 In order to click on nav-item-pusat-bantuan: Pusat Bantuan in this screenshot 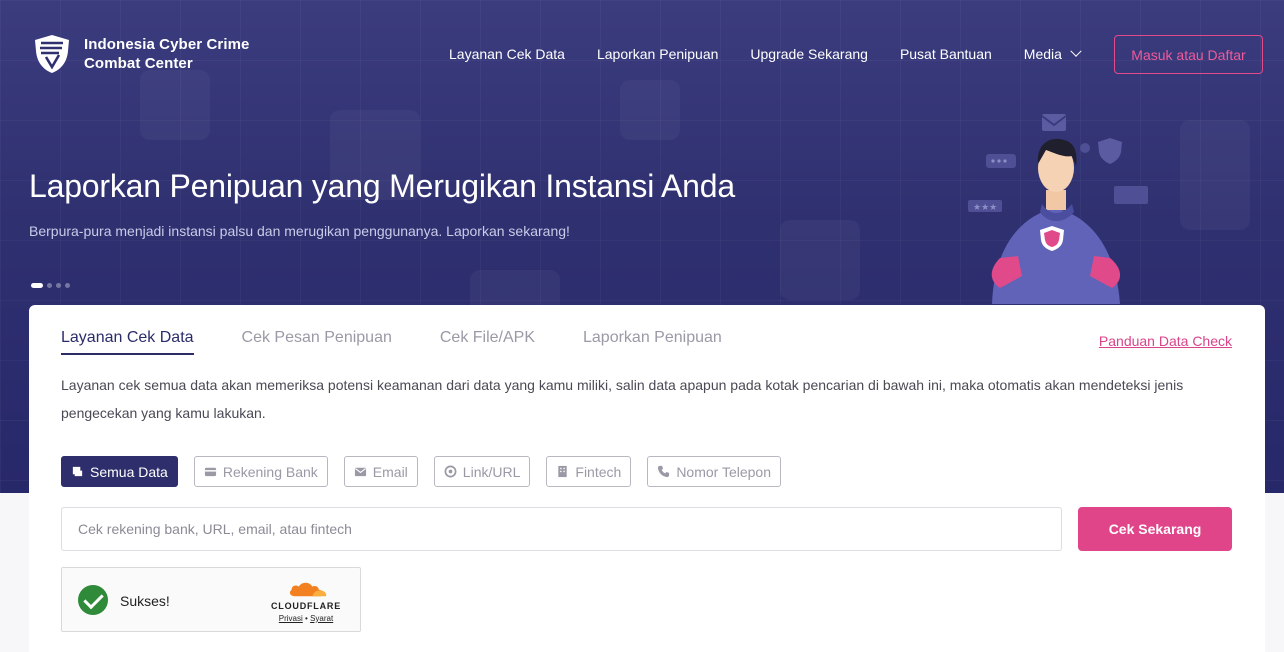, I will do `click(946, 54)`.